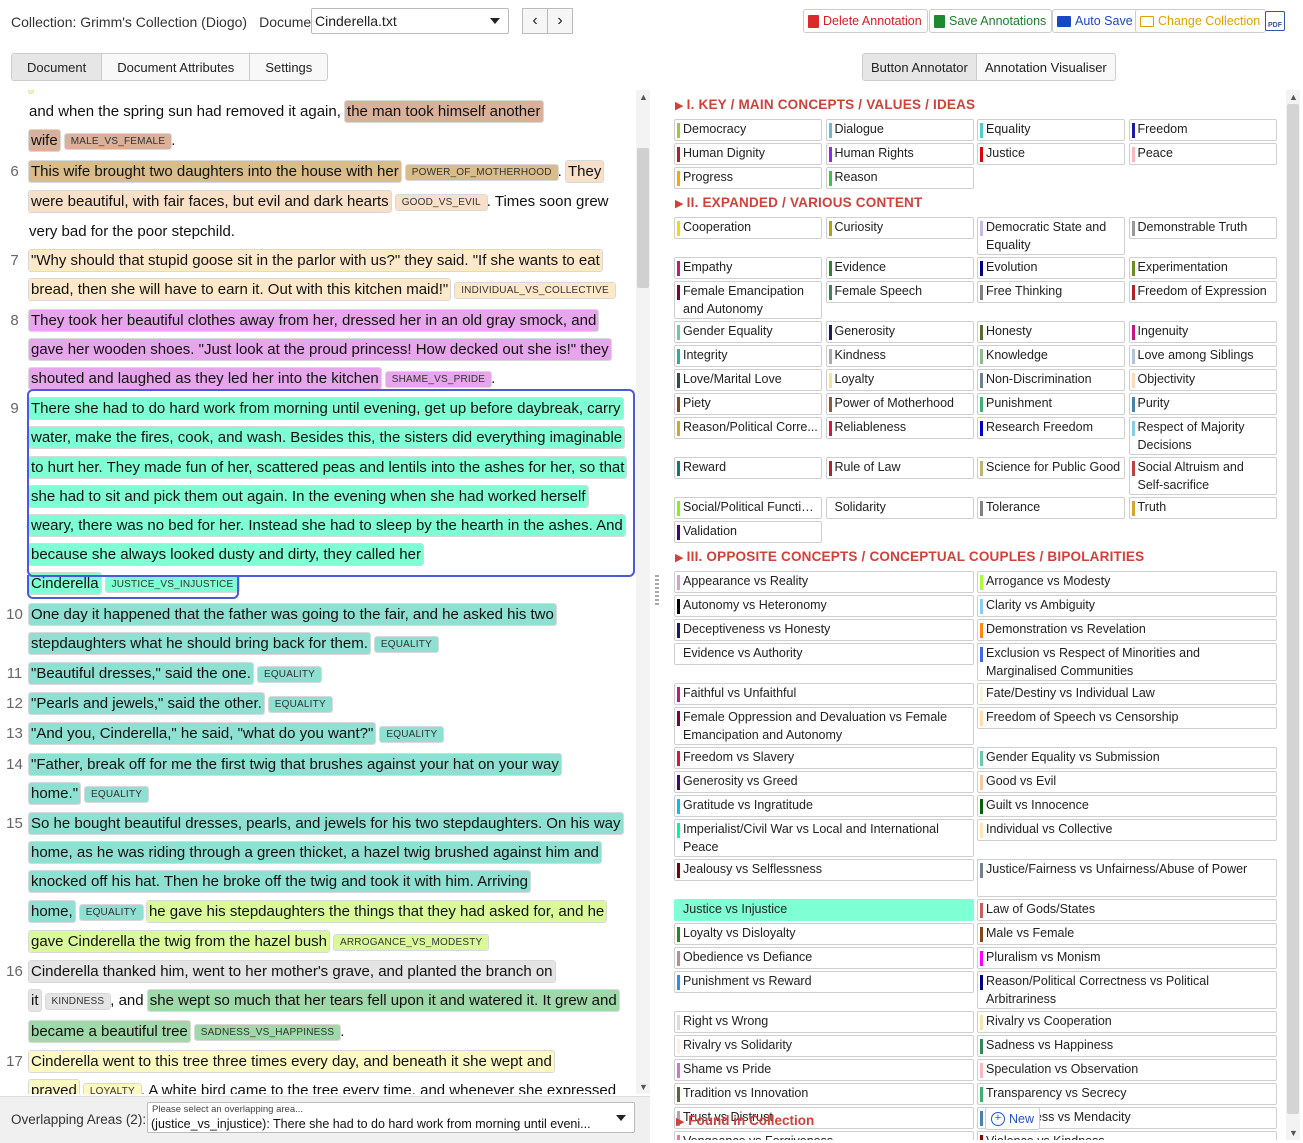 The width and height of the screenshot is (1303, 1143). I want to click on annotation-button: Tradition vs Innovation, so click(824, 1094).